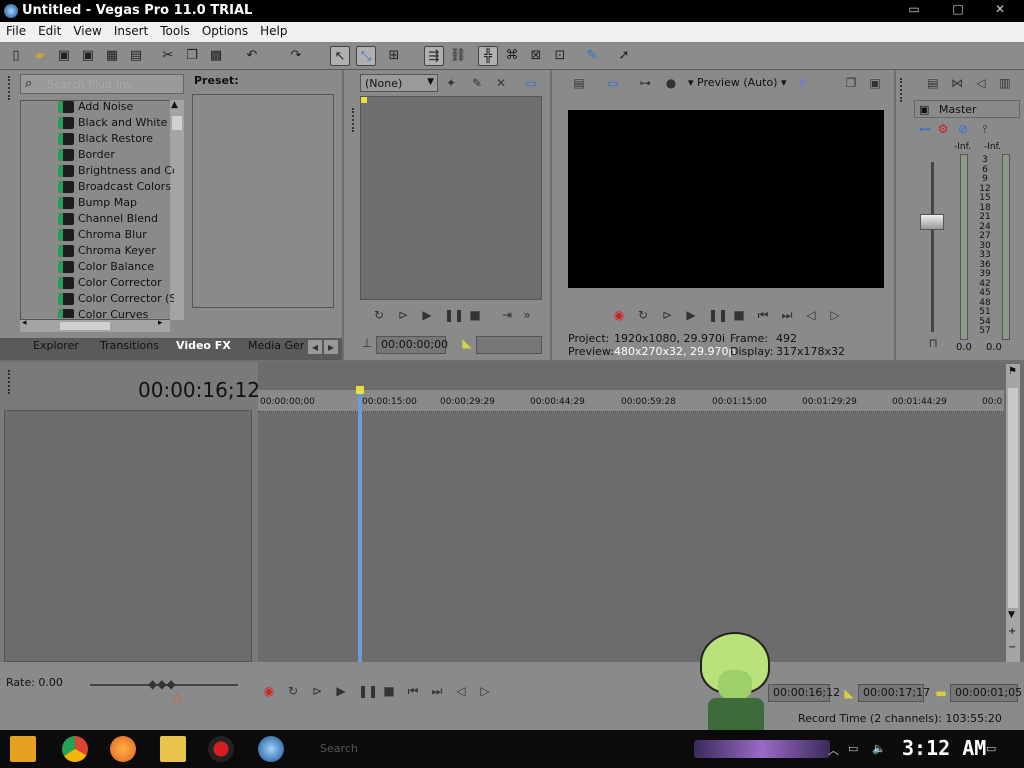 The image size is (1024, 768). What do you see at coordinates (512, 56) in the screenshot?
I see `ignore-grouping-icon: ⌘` at bounding box center [512, 56].